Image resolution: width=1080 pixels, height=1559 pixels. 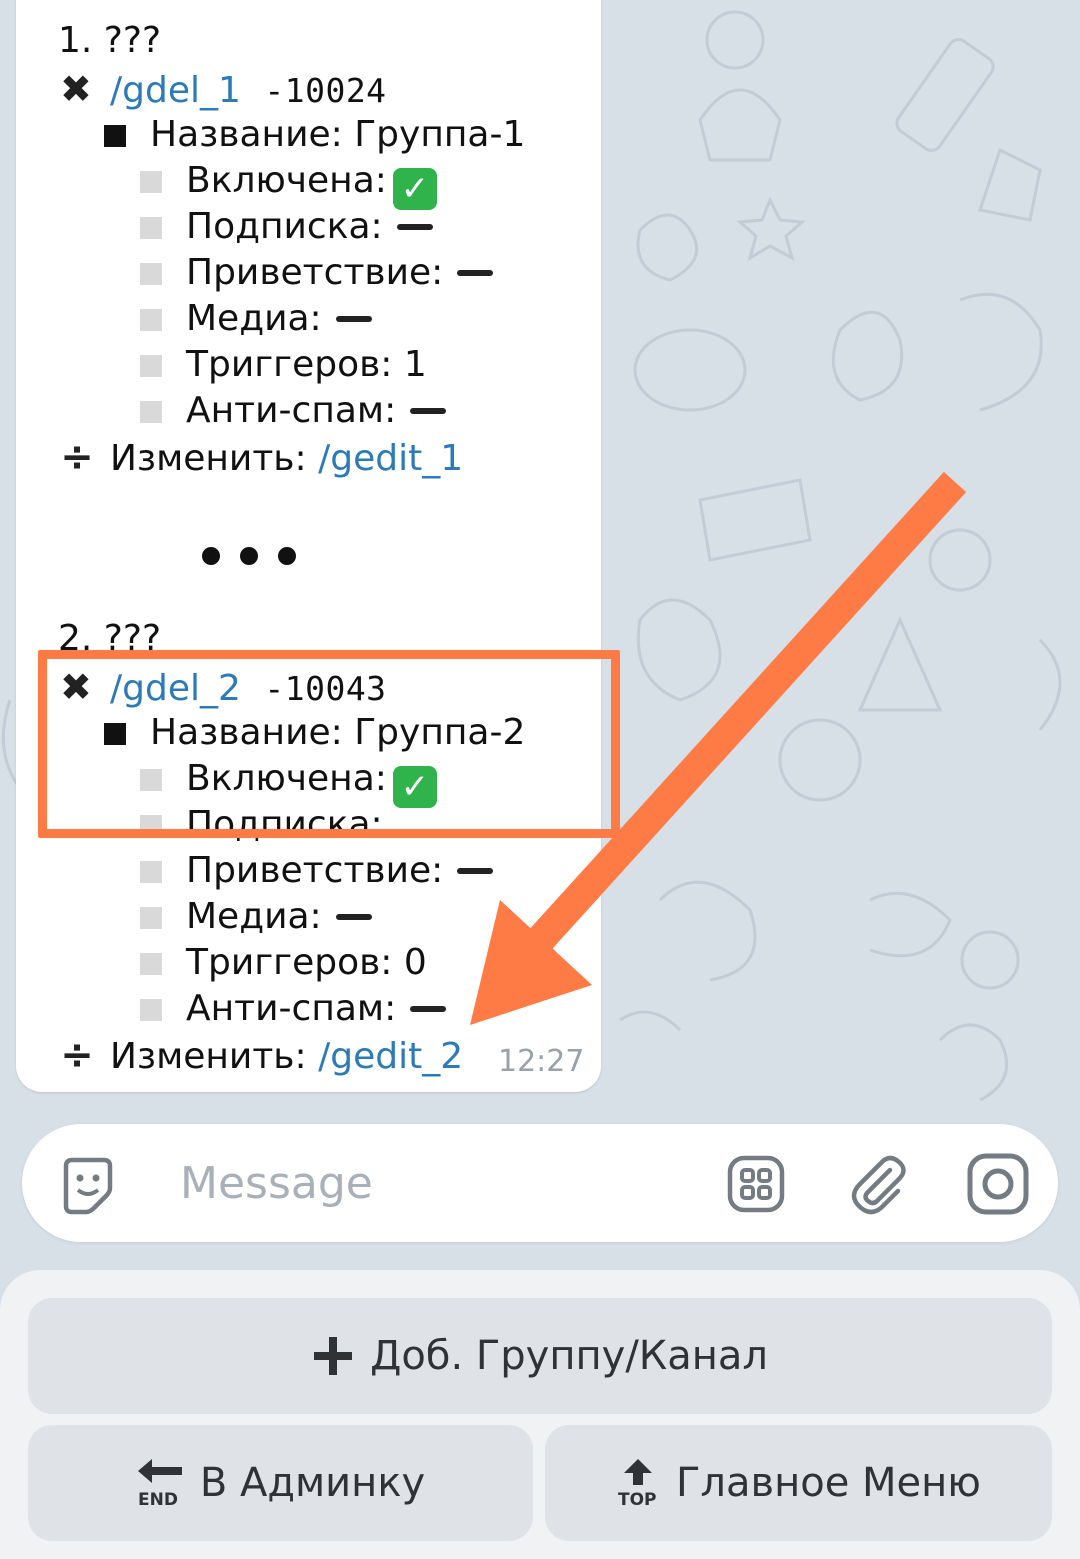 I want to click on edit-group-link: /gedit_2, so click(x=390, y=1056).